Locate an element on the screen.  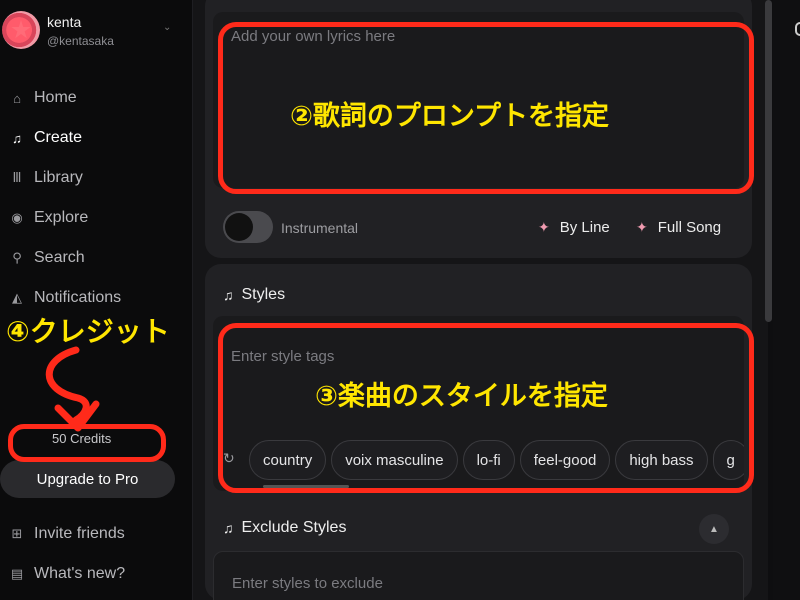
main-scrollbar is located at coordinates (768, 161).